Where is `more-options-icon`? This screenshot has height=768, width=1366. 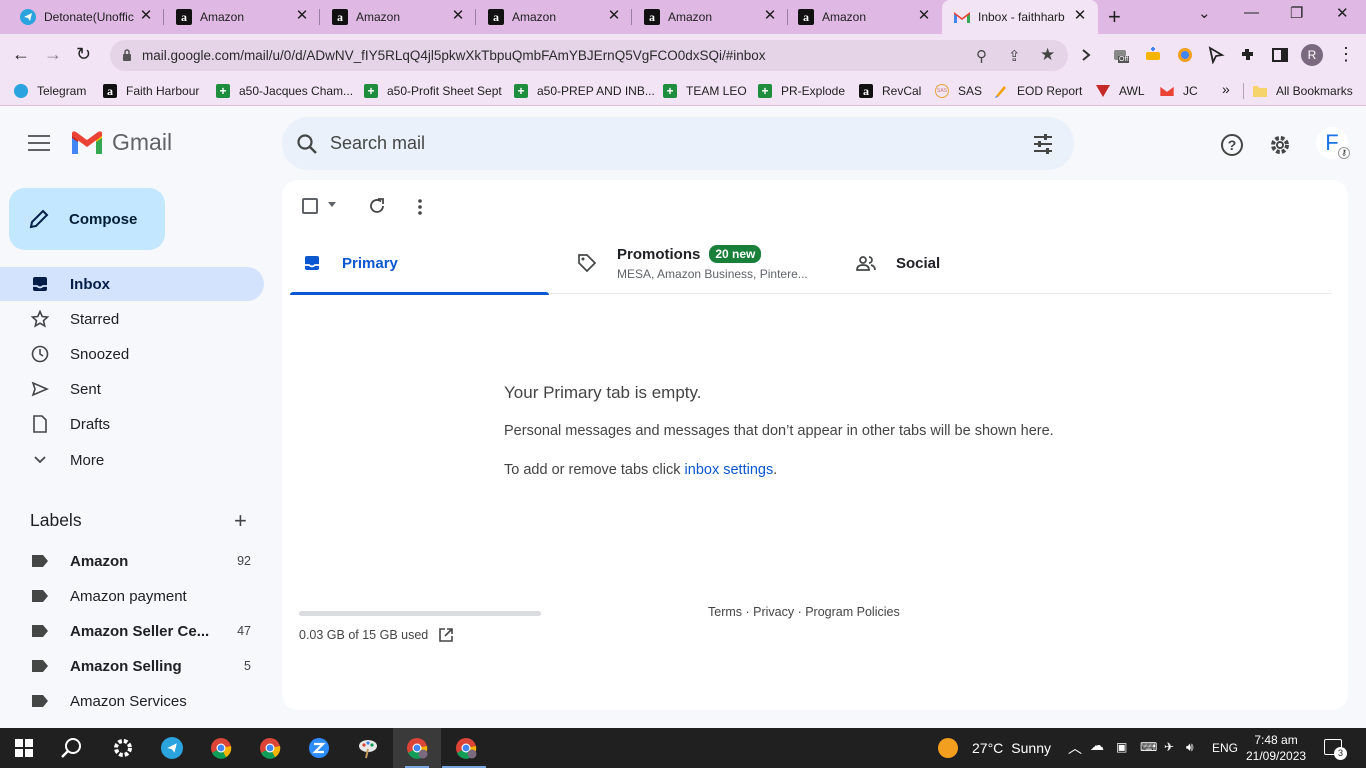
more-options-icon is located at coordinates (420, 207).